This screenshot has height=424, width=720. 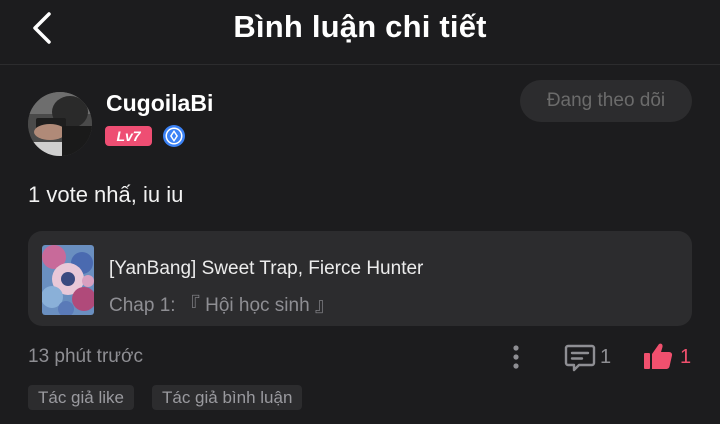 I want to click on follow-button: Đang theo dõi, so click(x=606, y=101).